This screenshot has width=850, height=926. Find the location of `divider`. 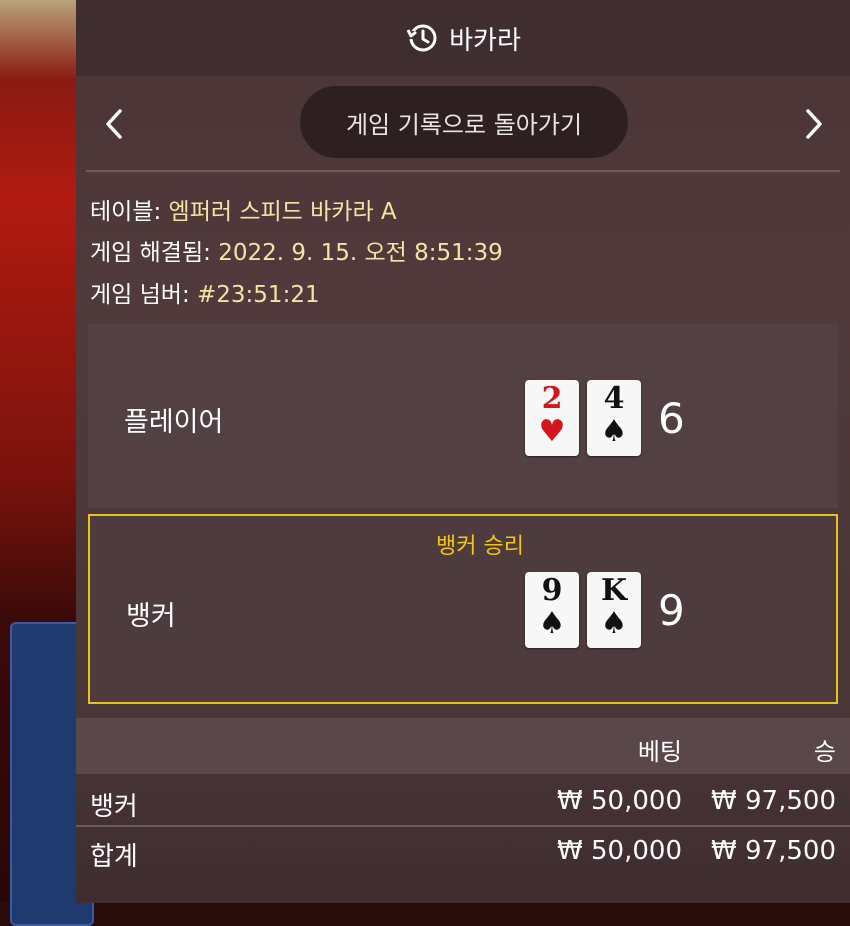

divider is located at coordinates (463, 171).